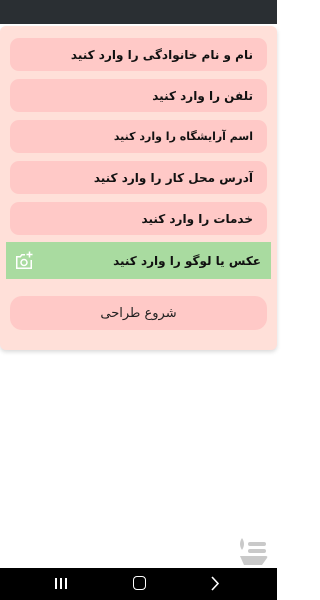 This screenshot has width=320, height=600. Describe the element at coordinates (138, 12) in the screenshot. I see `status-bar` at that location.